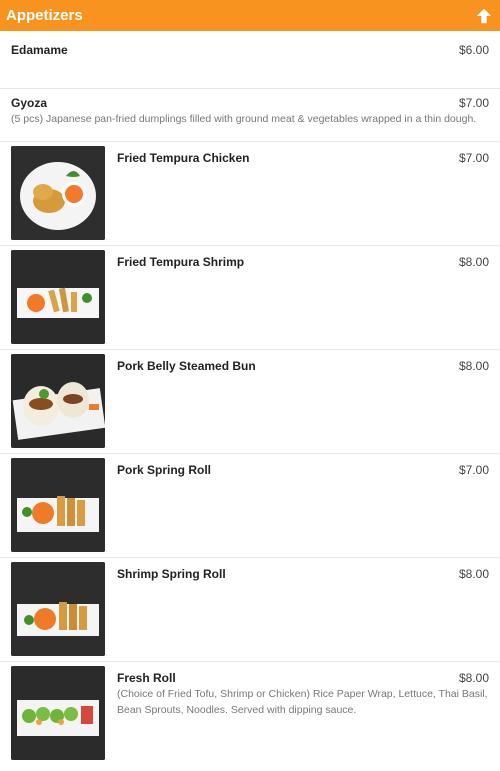 This screenshot has width=500, height=771. What do you see at coordinates (186, 366) in the screenshot?
I see `item-name: Pork Belly Steamed Bun` at bounding box center [186, 366].